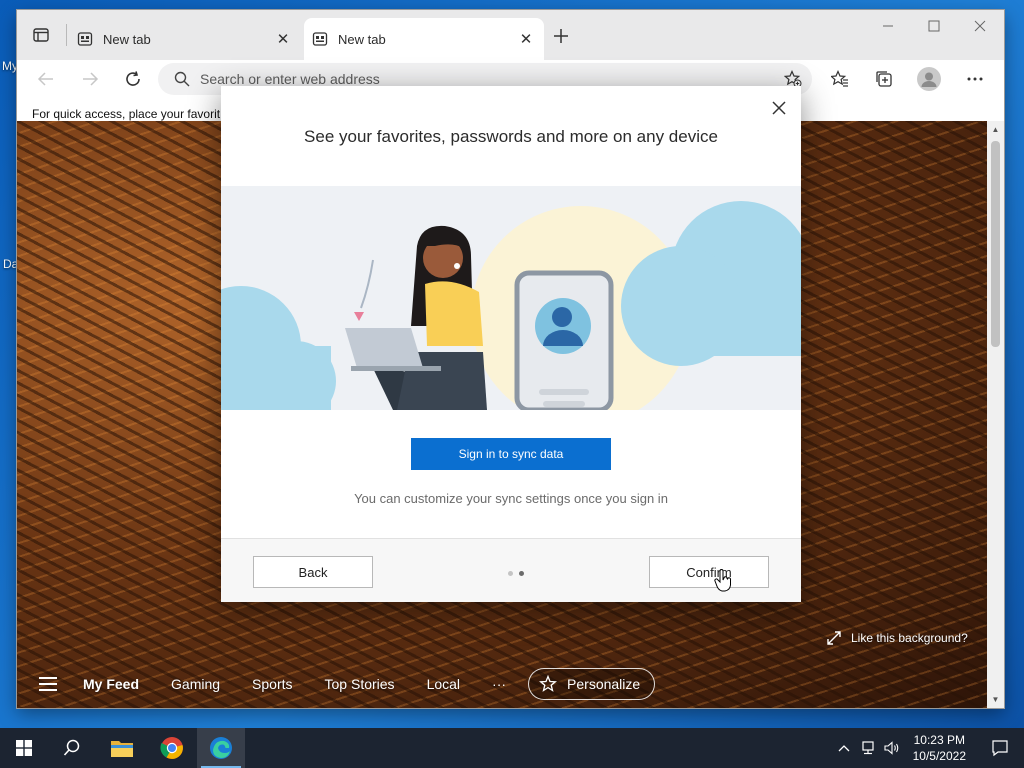  Describe the element at coordinates (548, 684) in the screenshot. I see `personalize-star-icon` at that location.